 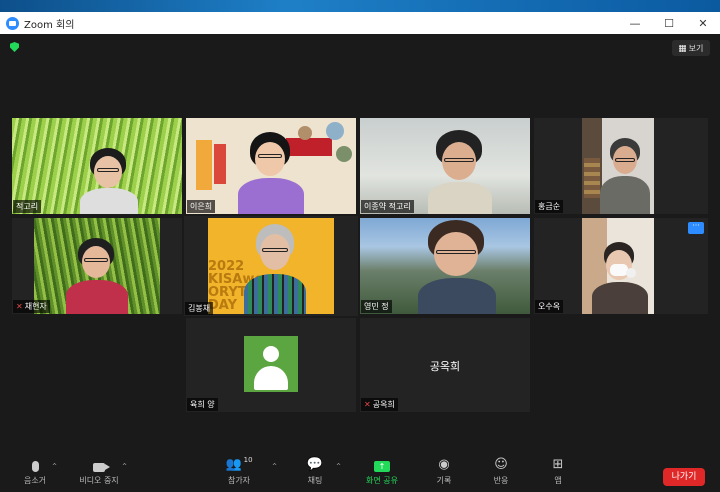 I want to click on participant-name-tag: 이은희, so click(x=201, y=206).